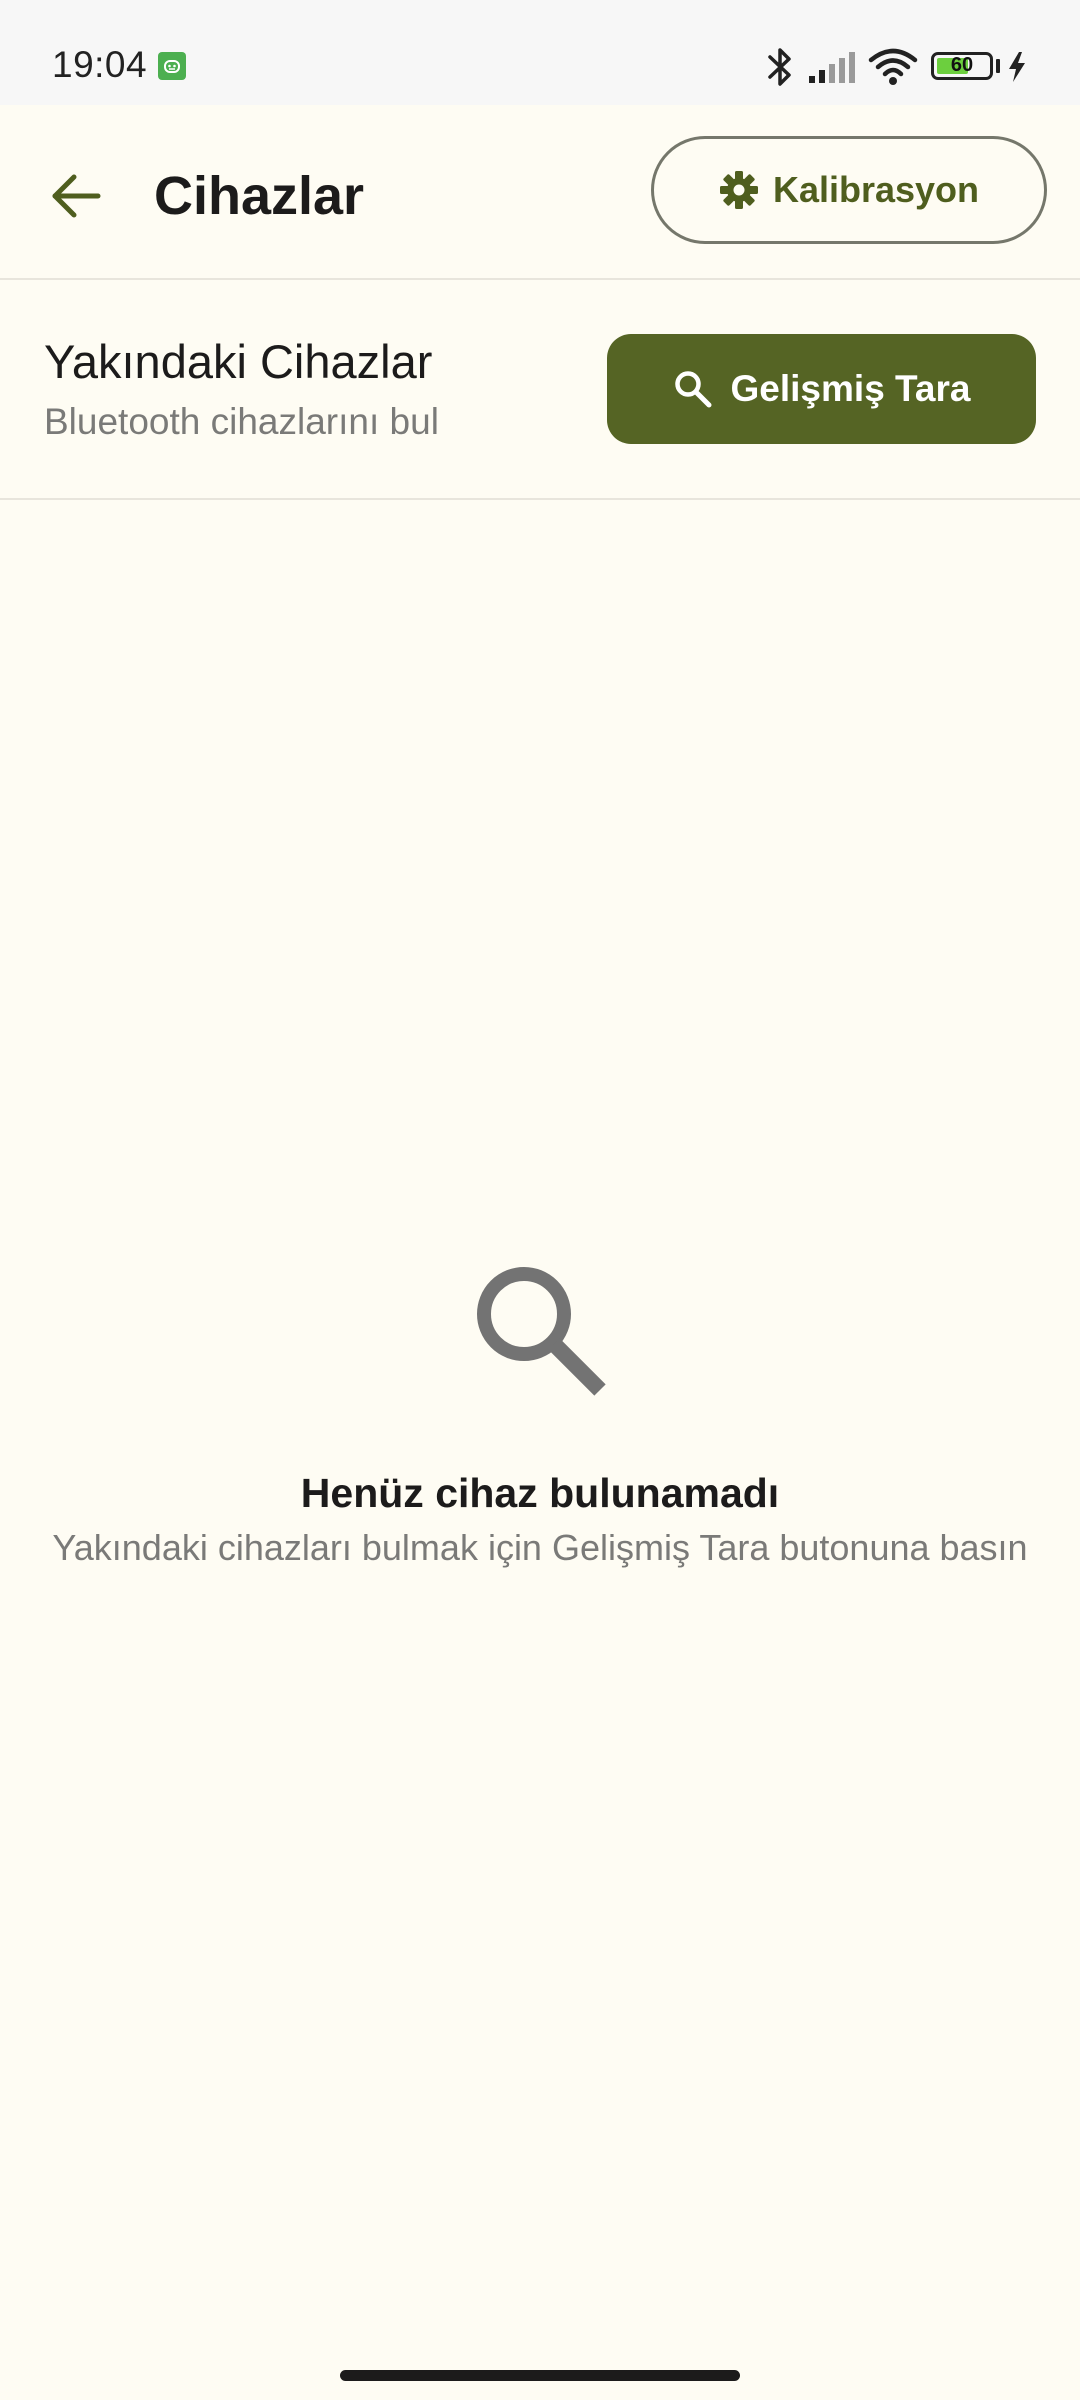 The width and height of the screenshot is (1080, 2400). I want to click on battery-level-text: 60, so click(962, 65).